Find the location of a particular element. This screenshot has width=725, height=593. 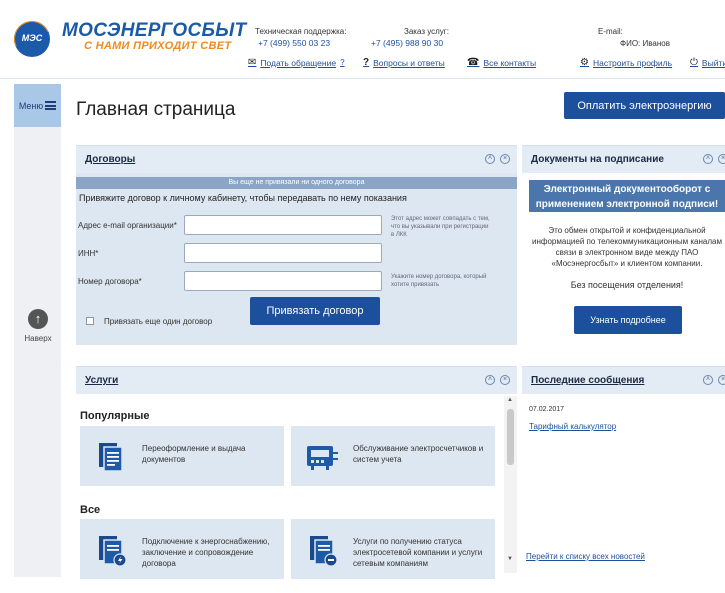

document-icon is located at coordinates (111, 457).